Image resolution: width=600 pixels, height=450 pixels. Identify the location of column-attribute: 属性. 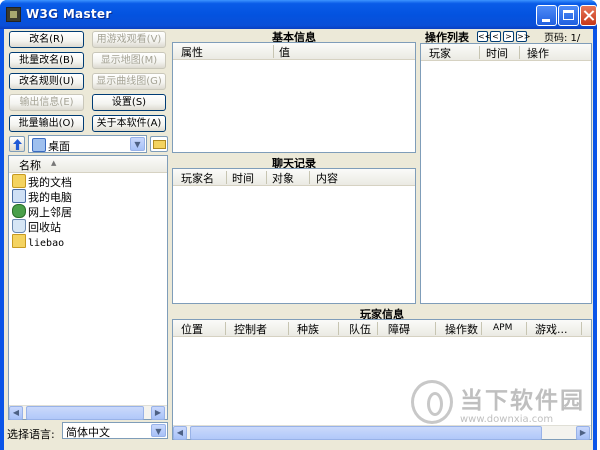
(192, 52).